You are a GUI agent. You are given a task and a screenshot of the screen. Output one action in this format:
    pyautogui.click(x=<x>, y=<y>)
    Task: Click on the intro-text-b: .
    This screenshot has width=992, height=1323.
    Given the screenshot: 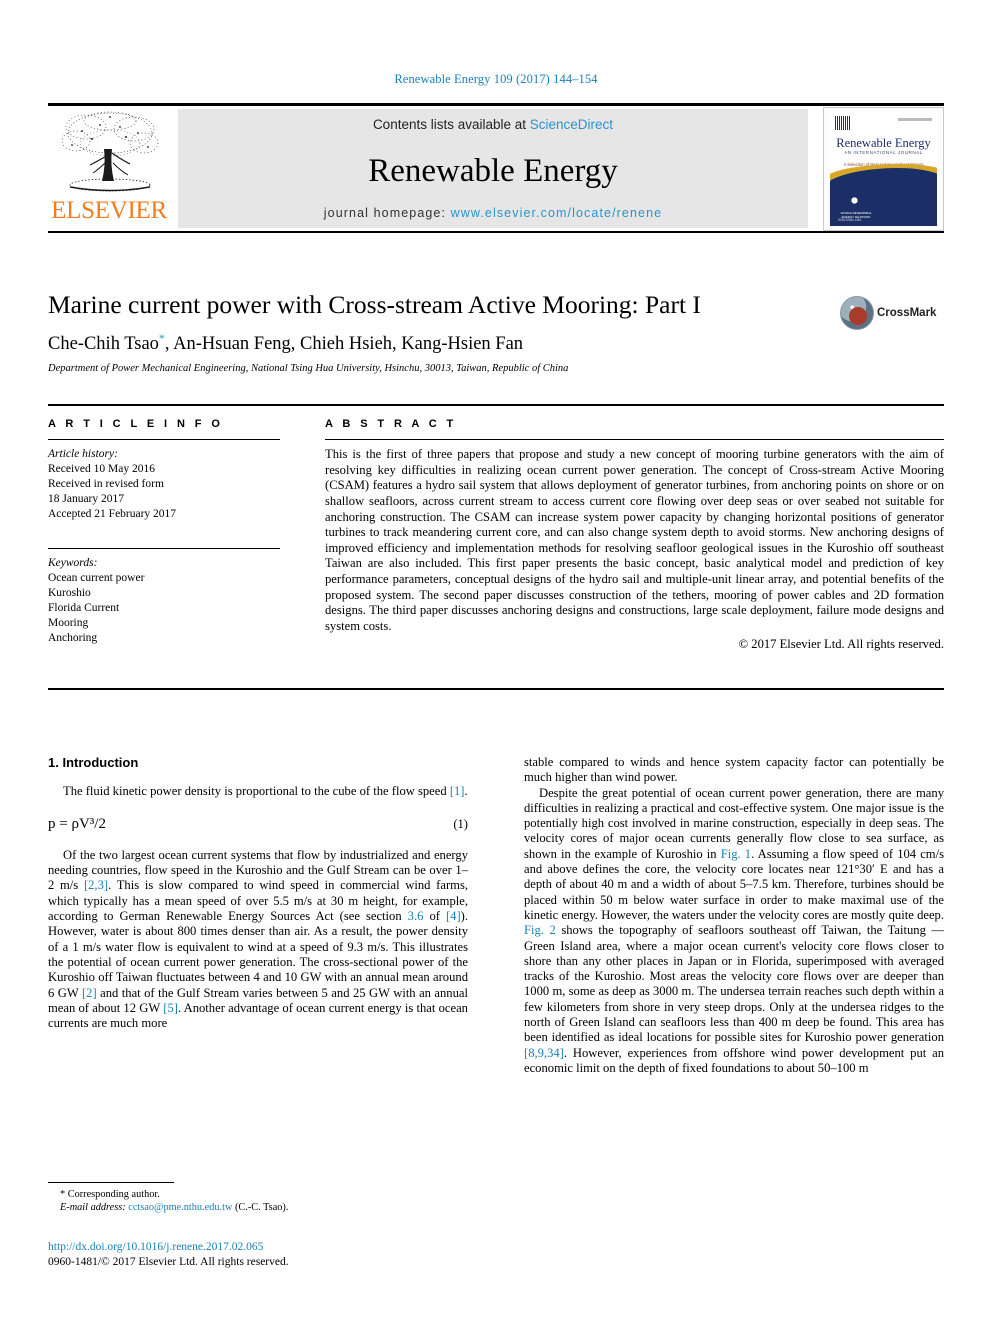 What is the action you would take?
    pyautogui.click(x=466, y=791)
    